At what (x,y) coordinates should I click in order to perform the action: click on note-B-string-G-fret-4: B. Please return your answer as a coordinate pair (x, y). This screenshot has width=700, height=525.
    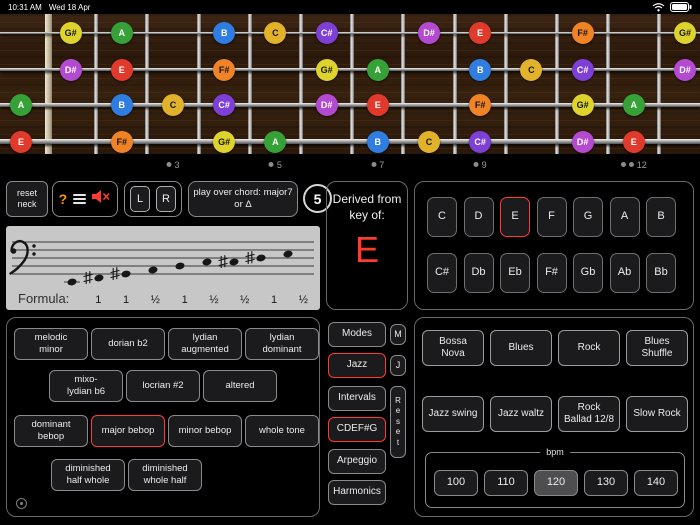
    Looking at the image, I should click on (224, 33).